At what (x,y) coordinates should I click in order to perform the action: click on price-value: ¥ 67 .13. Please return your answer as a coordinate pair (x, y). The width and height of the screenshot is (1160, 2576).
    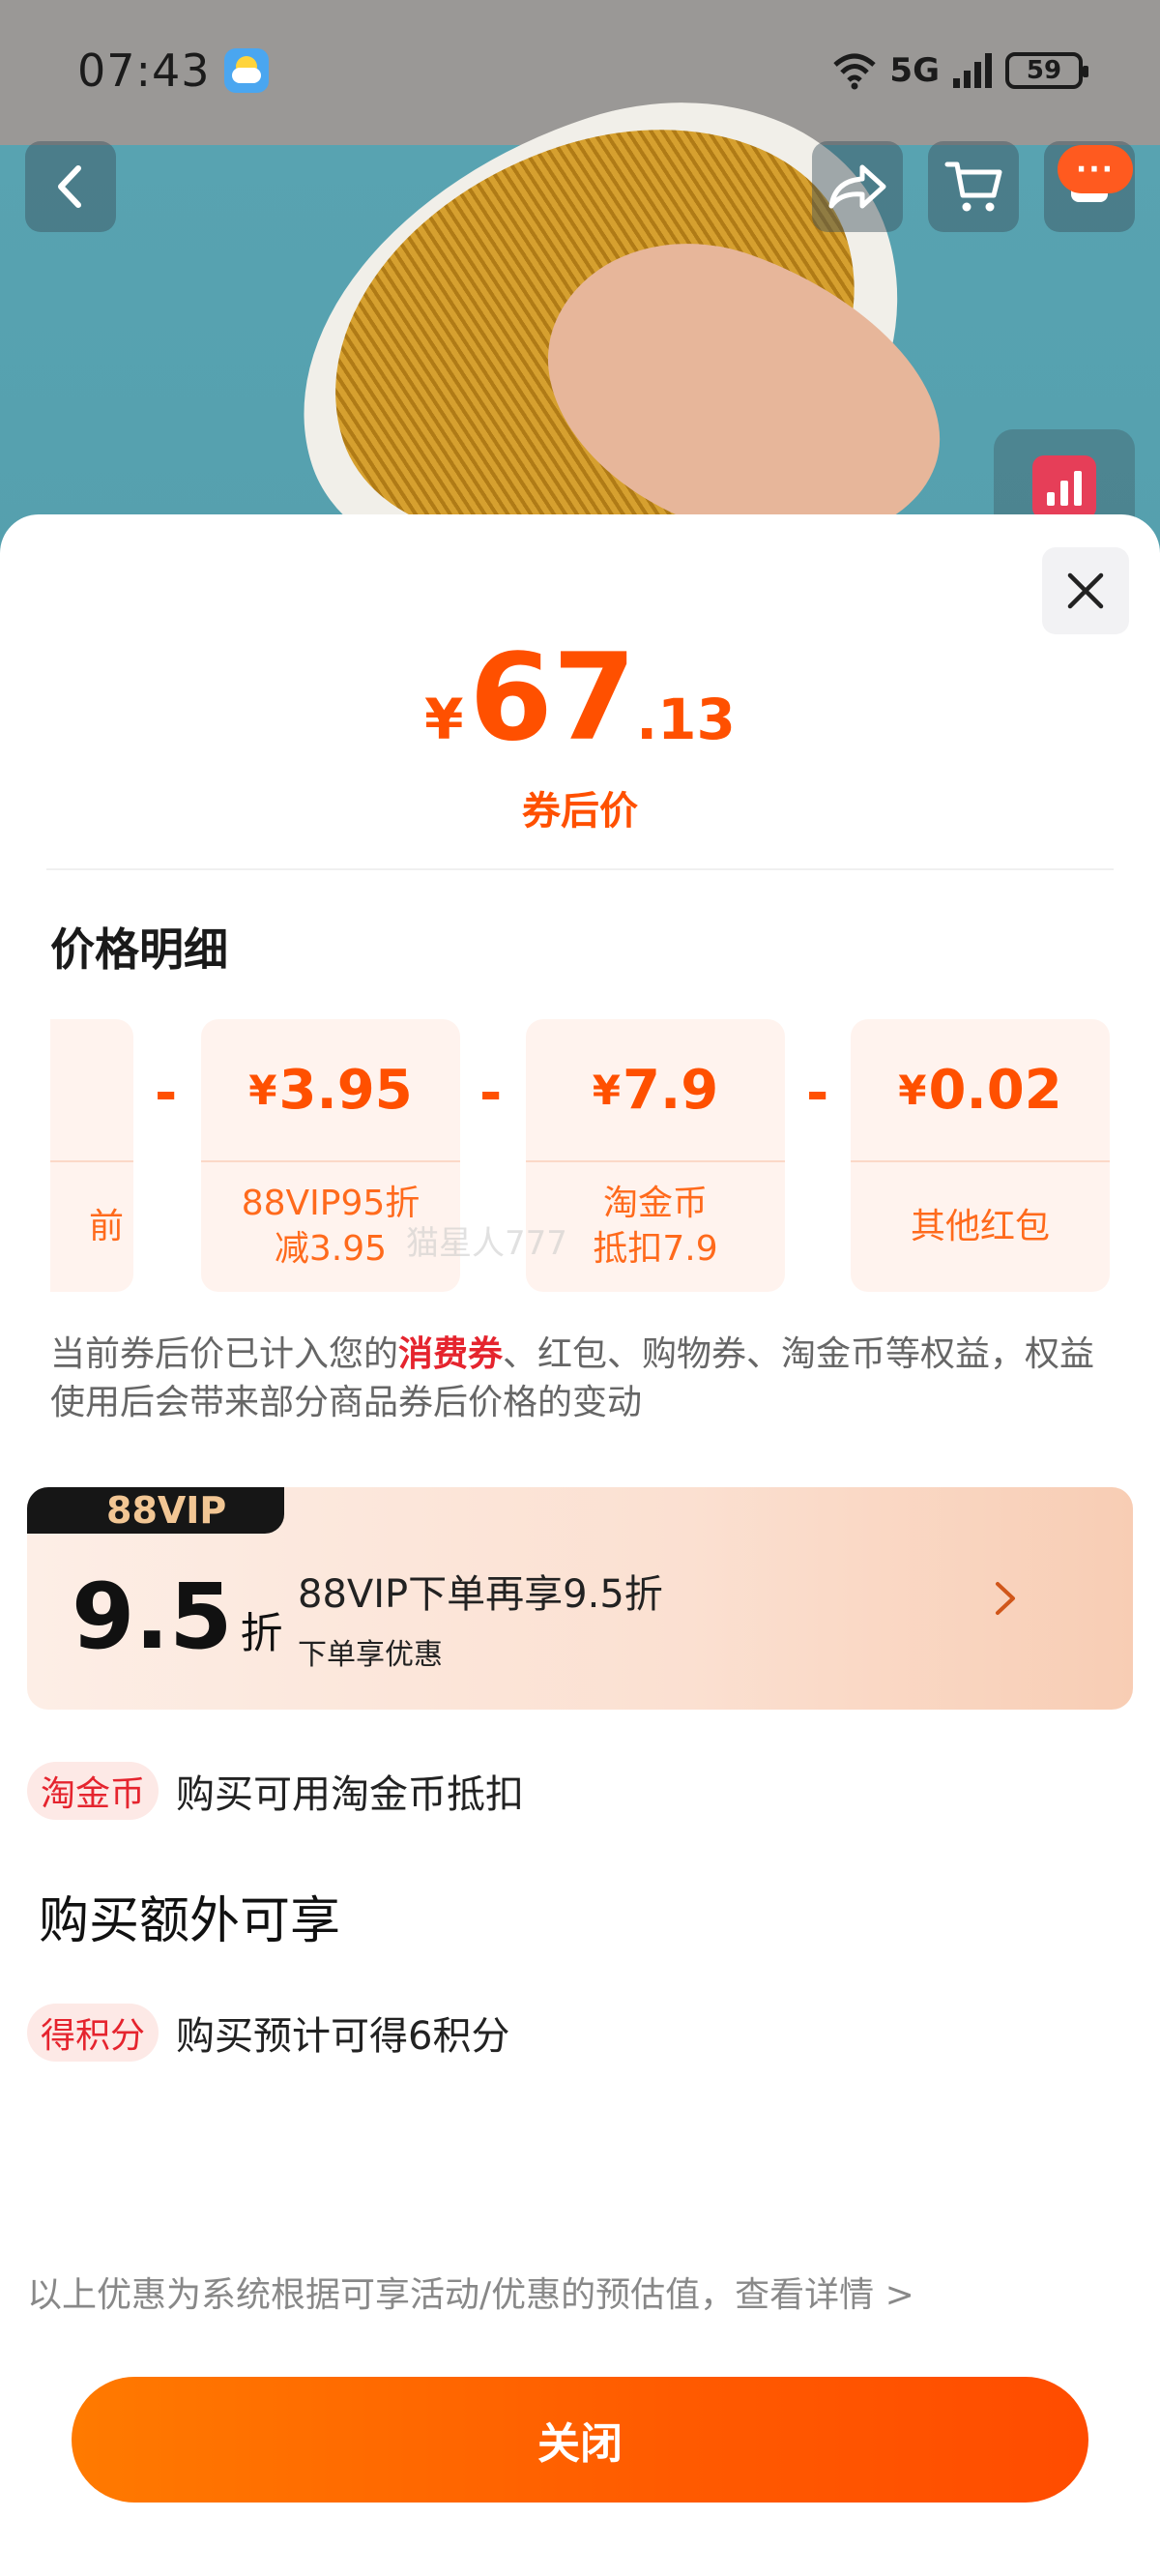
    Looking at the image, I should click on (580, 698).